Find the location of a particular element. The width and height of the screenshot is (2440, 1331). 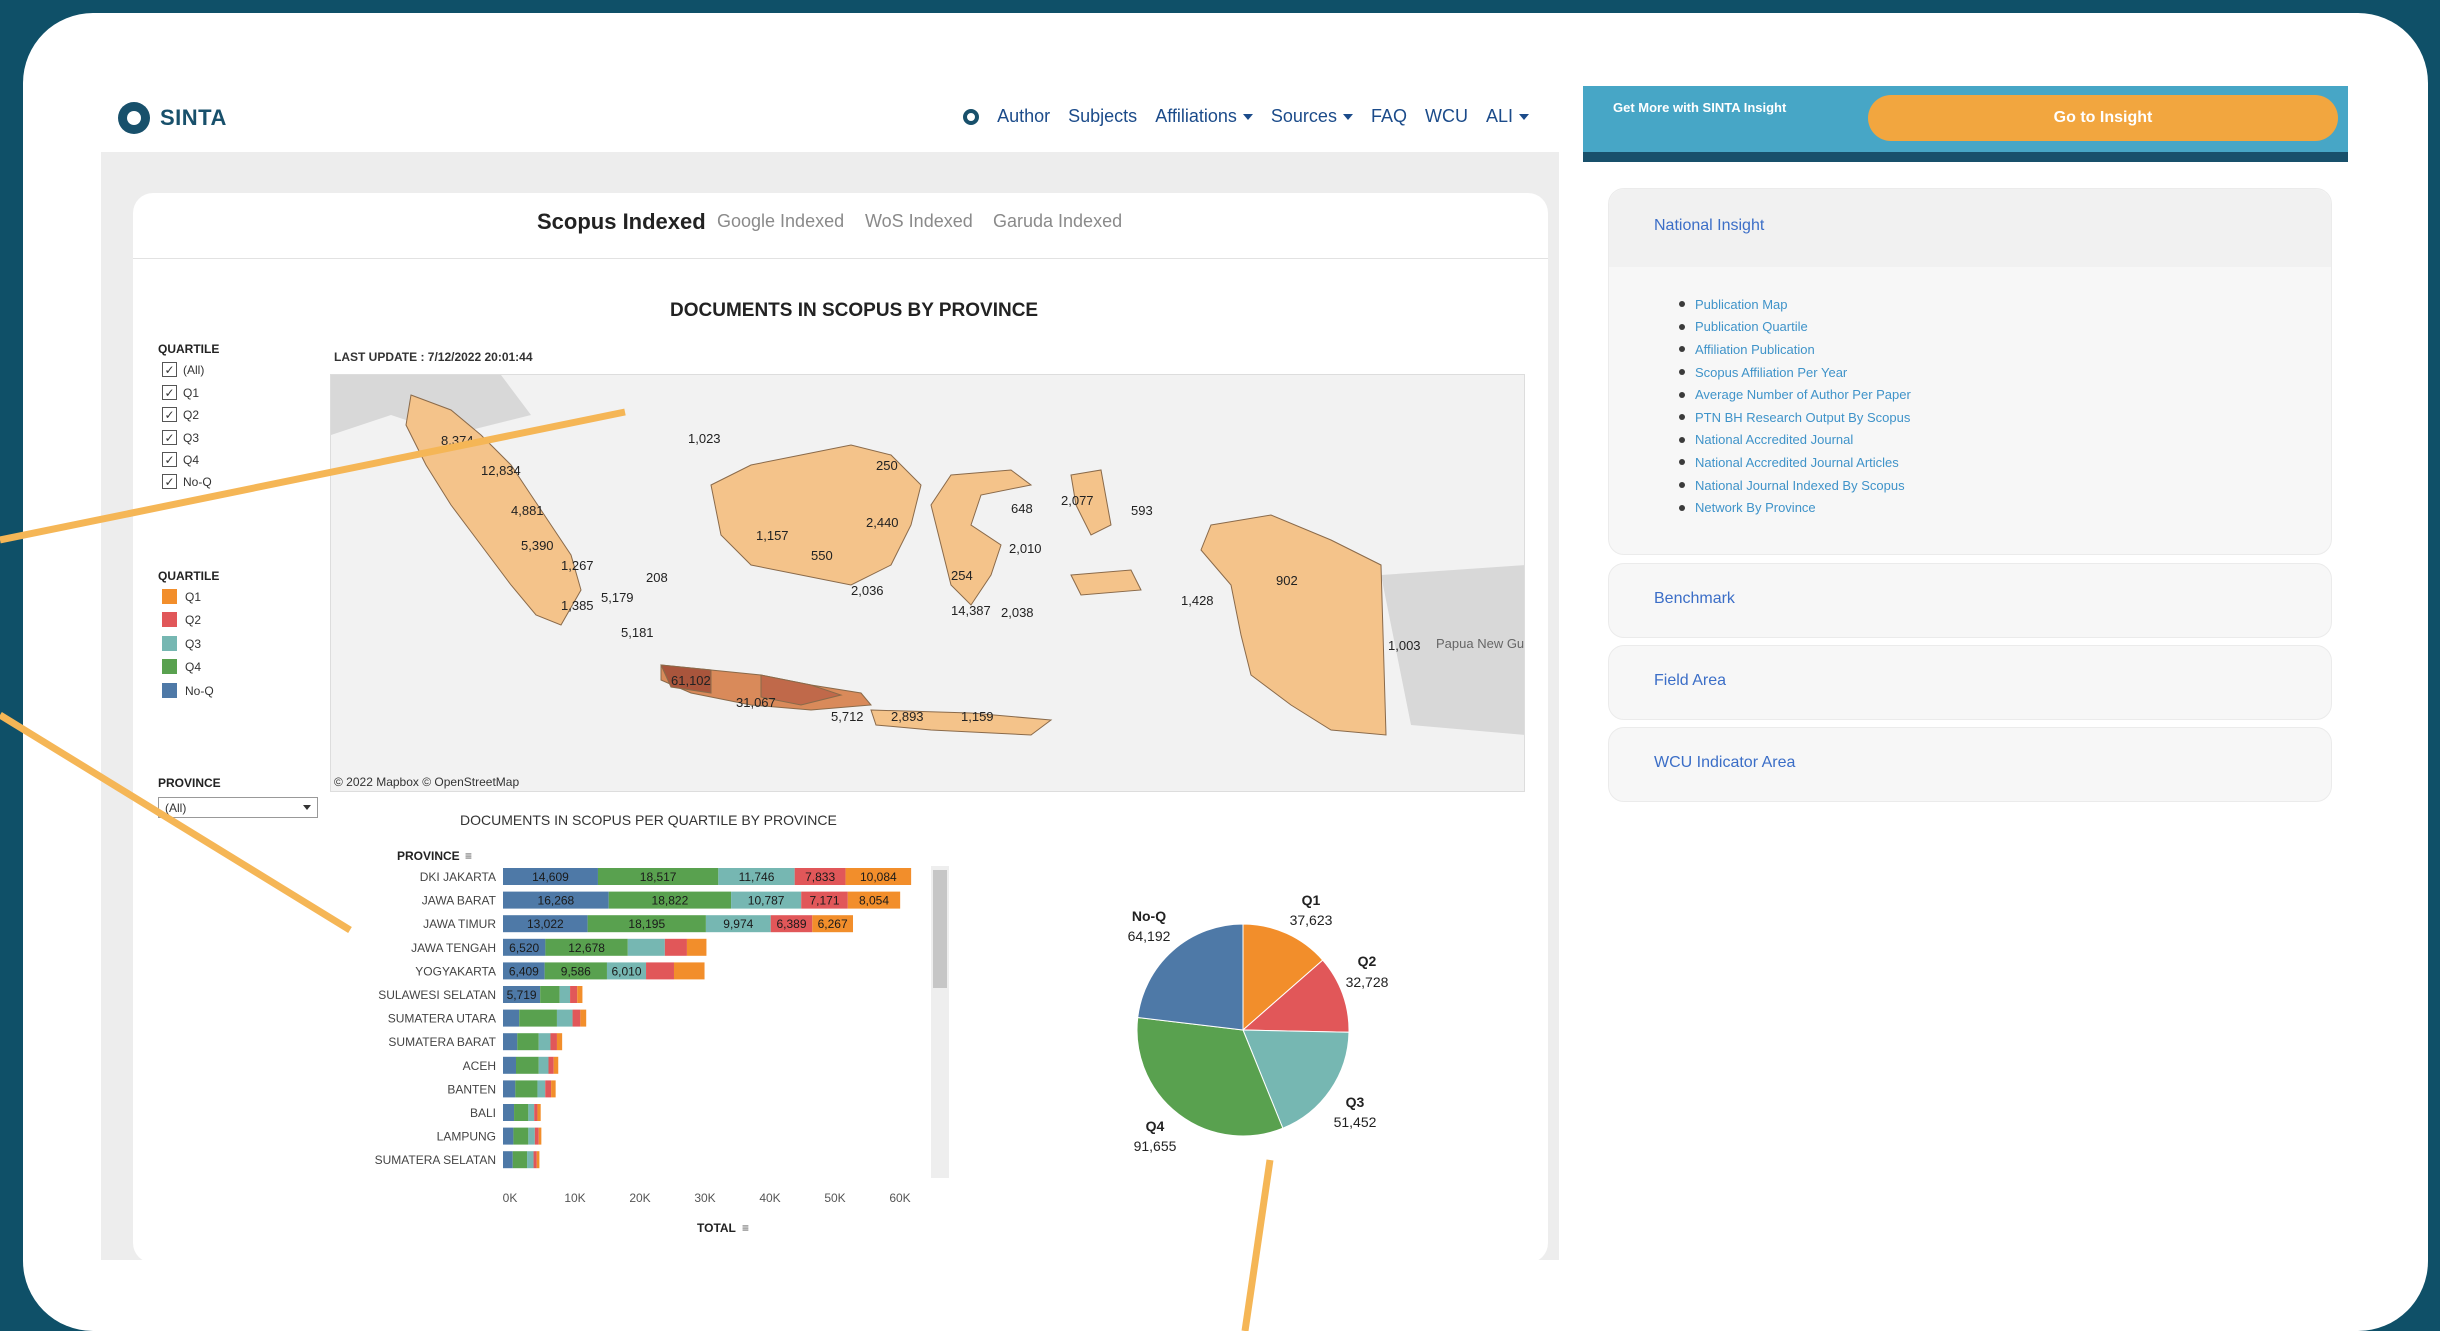

bar-data-label: 6,010 is located at coordinates (626, 971).